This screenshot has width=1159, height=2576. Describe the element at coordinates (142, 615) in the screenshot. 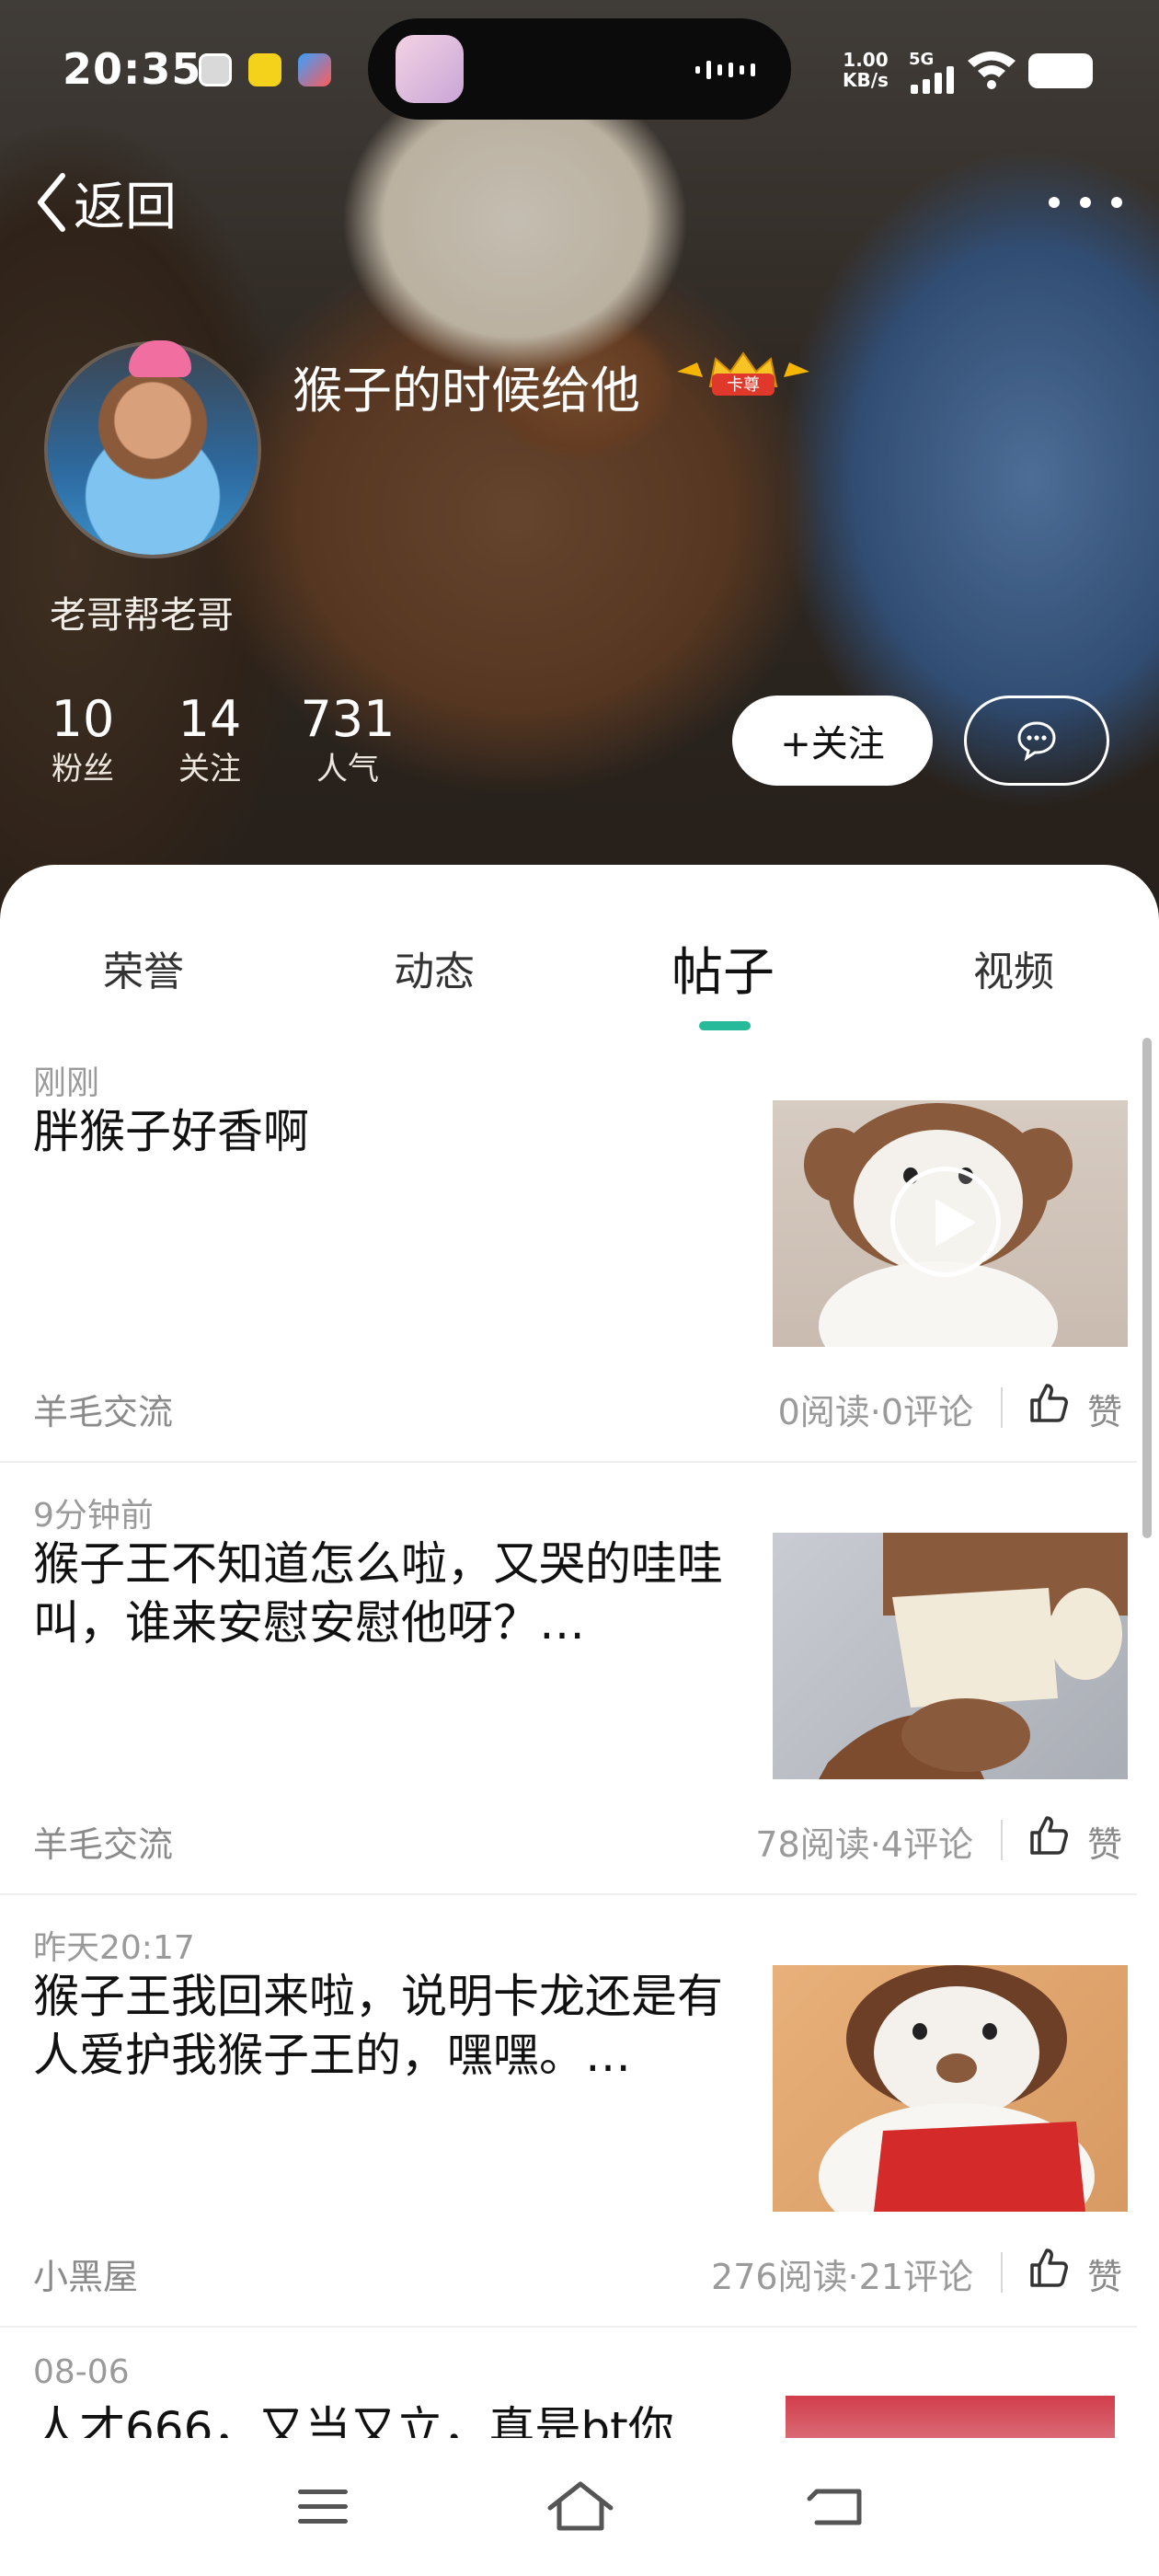

I see `user-bio: 老哥帮老哥` at that location.